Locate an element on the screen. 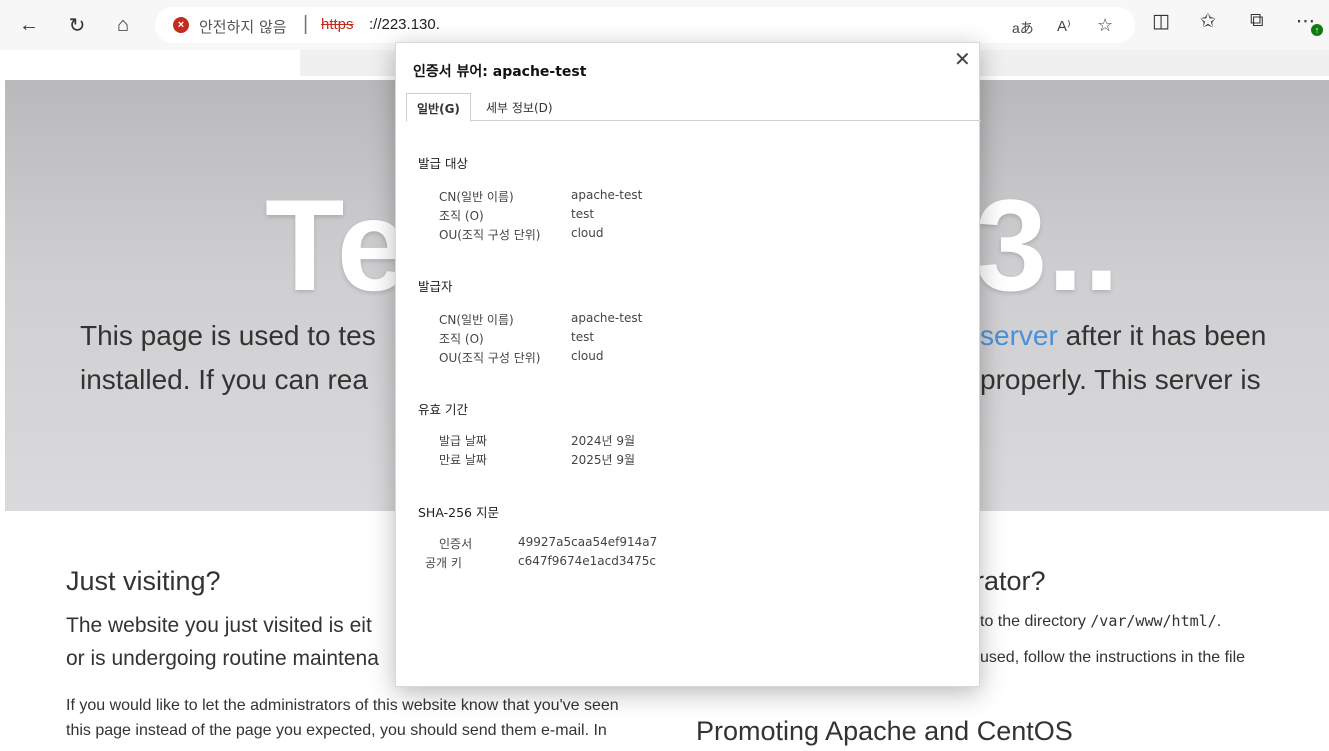  promo-heading: Promoting Apache and CentOS is located at coordinates (884, 731).